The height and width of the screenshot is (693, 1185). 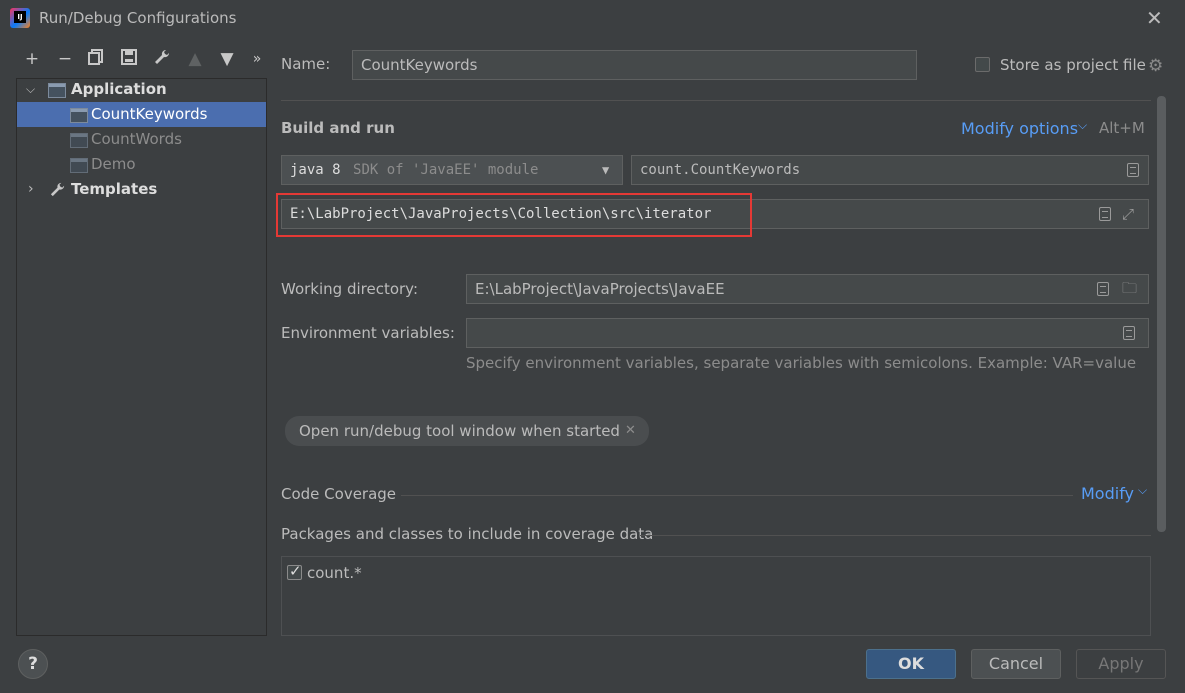 What do you see at coordinates (113, 164) in the screenshot?
I see `tree-item-label: Demo` at bounding box center [113, 164].